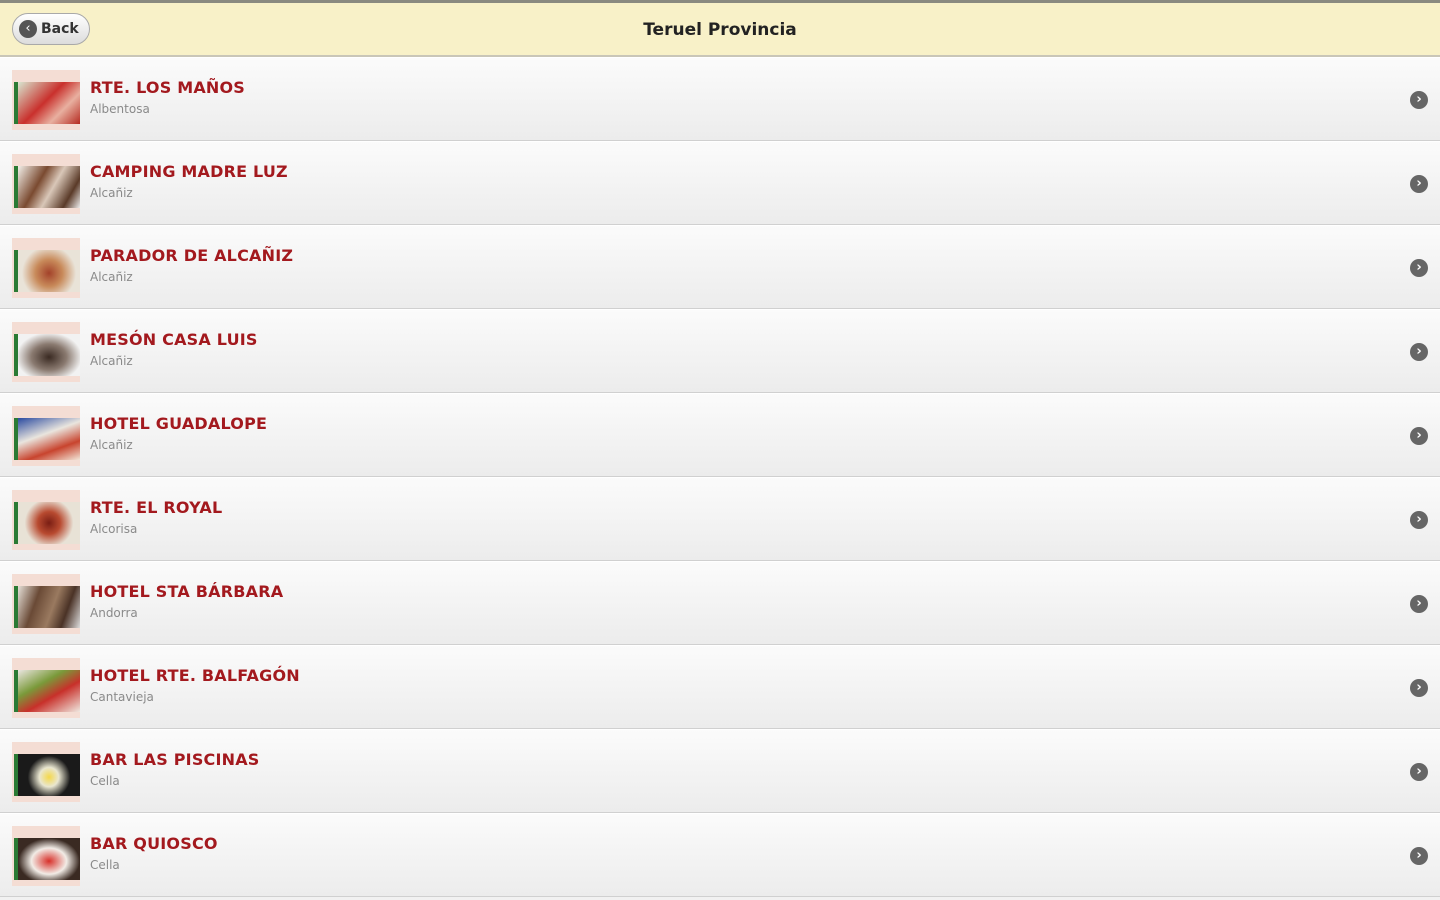 The width and height of the screenshot is (1440, 900). What do you see at coordinates (195, 675) in the screenshot?
I see `list-item-name: HOTEL RTE. BALFAGÓN` at bounding box center [195, 675].